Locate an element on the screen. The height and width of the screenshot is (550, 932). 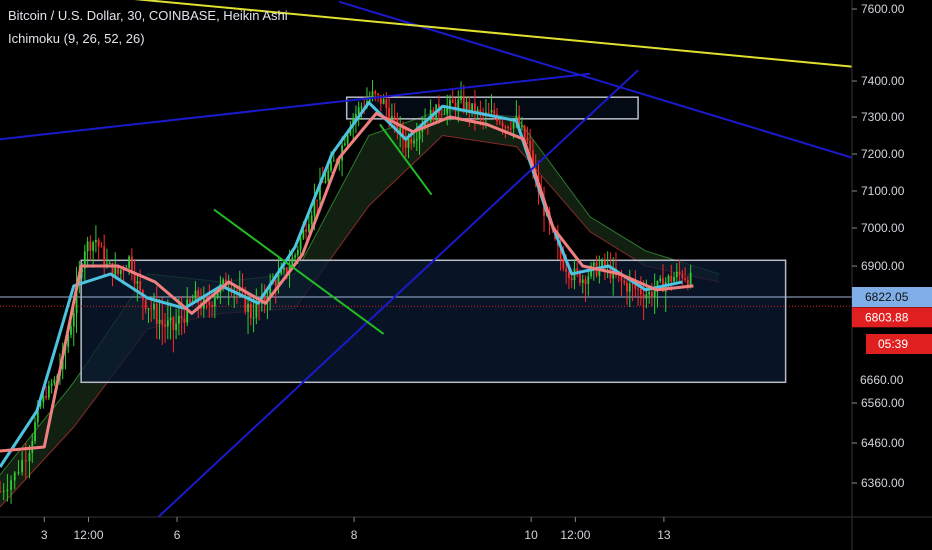
y-tick-label: 7600.00 is located at coordinates (883, 9).